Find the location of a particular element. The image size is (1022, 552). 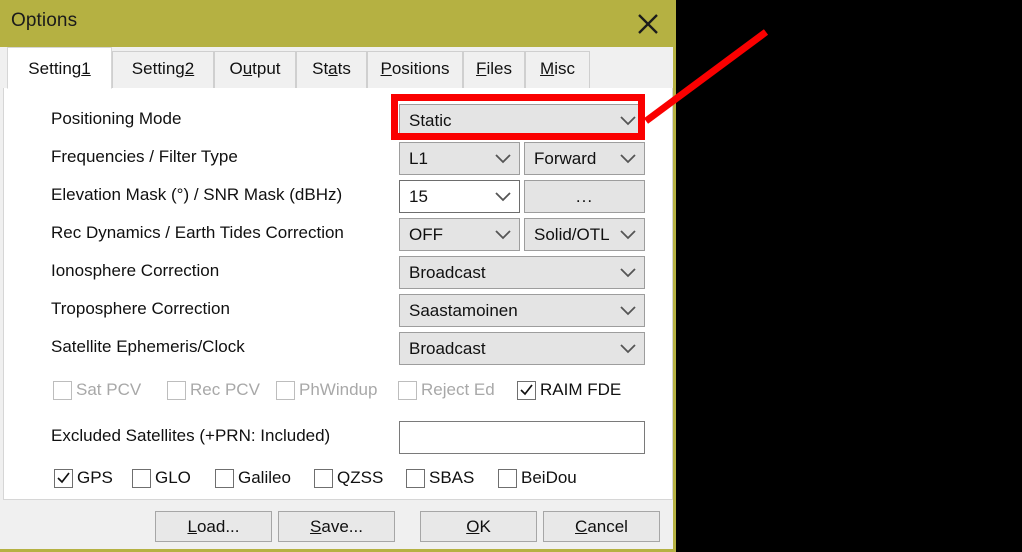

ionosphere-combo: Broadcast is located at coordinates (522, 272).